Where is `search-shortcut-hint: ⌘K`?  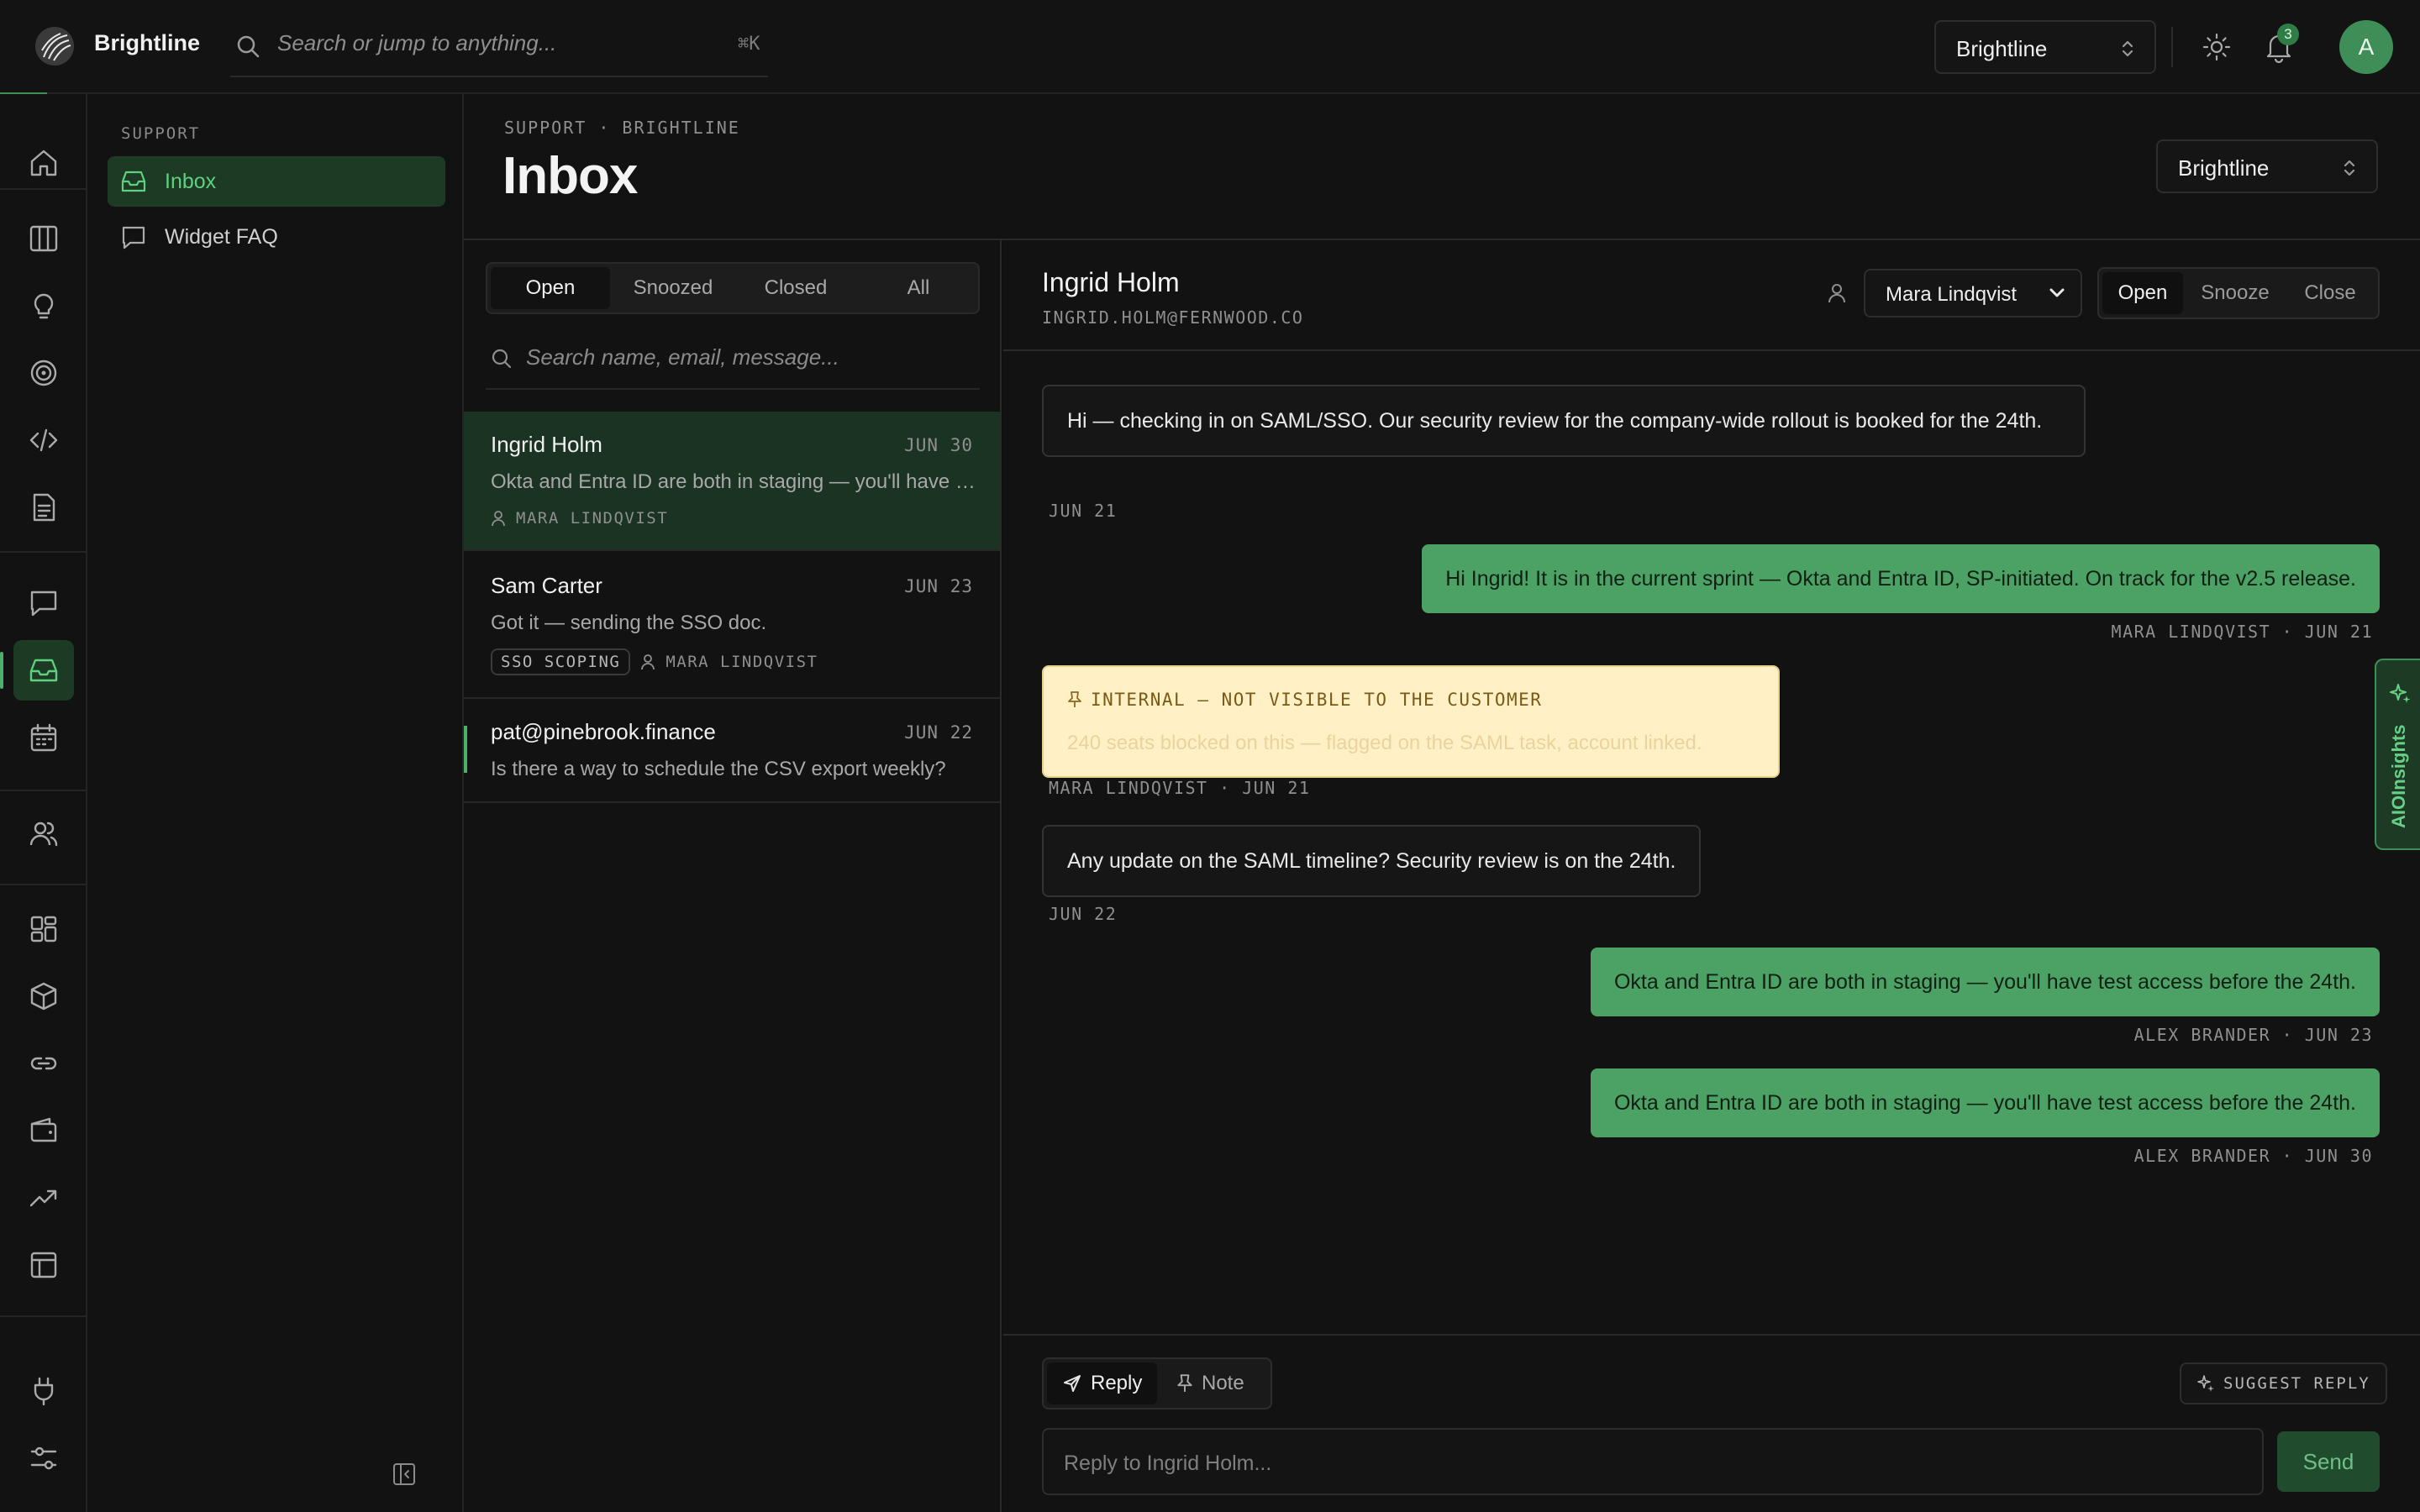
search-shortcut-hint: ⌘K is located at coordinates (749, 44).